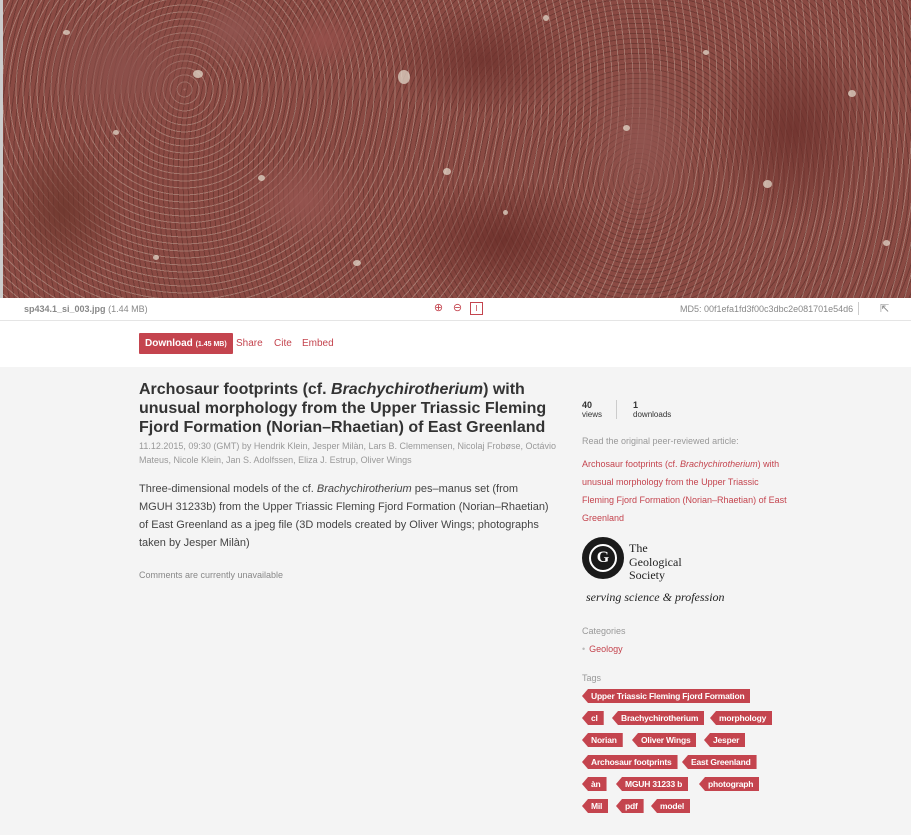 The height and width of the screenshot is (835, 911). I want to click on download-size: (1.45 MB), so click(211, 344).